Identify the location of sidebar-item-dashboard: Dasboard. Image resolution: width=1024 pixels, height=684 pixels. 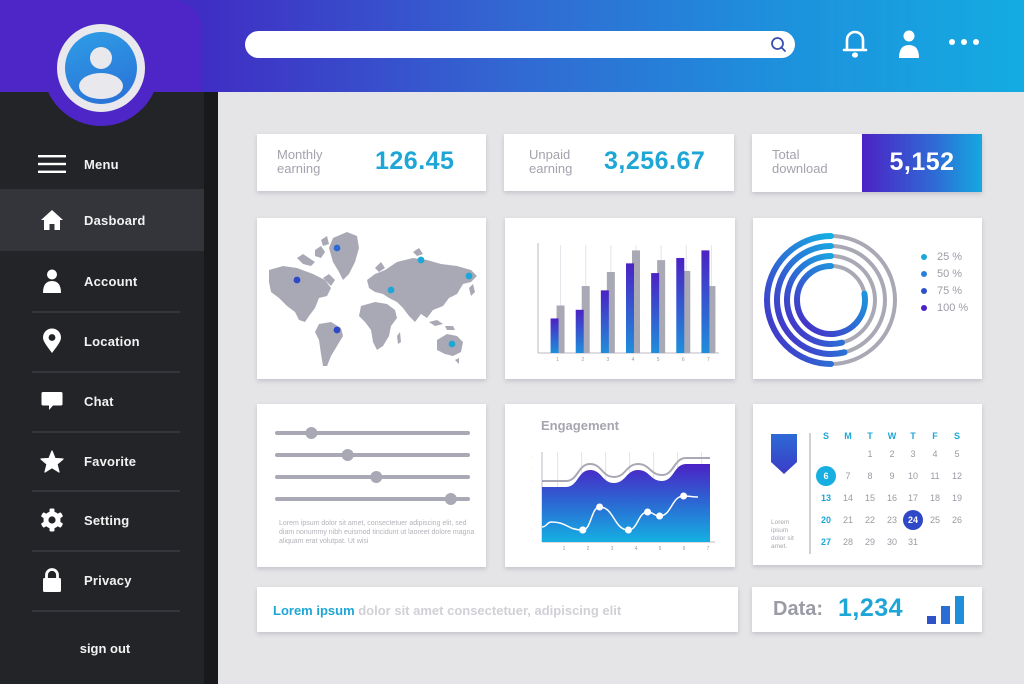
(102, 220).